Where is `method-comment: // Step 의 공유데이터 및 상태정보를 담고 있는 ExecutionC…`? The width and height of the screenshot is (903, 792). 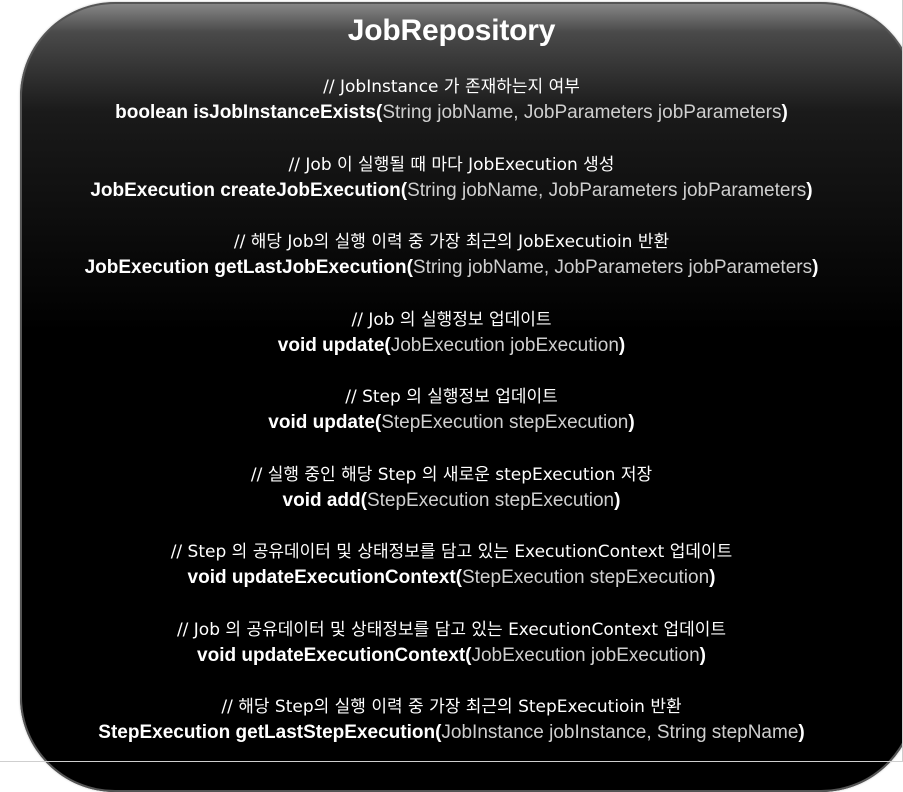
method-comment: // Step 의 공유데이터 및 상태정보를 담고 있는 ExecutionC… is located at coordinates (451, 552).